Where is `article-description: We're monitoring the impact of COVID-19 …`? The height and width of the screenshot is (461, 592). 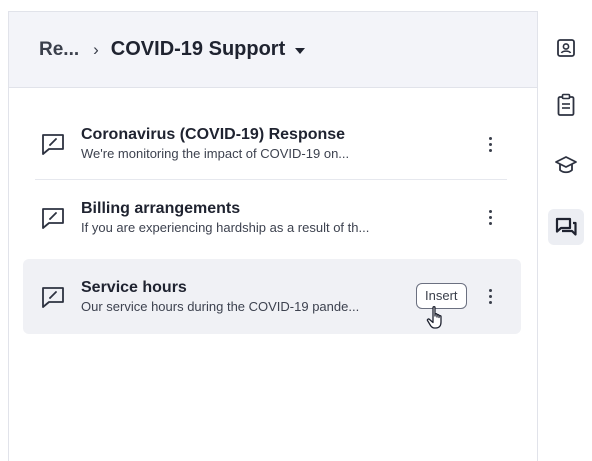
article-description: We're monitoring the impact of COVID-19 … is located at coordinates (215, 153).